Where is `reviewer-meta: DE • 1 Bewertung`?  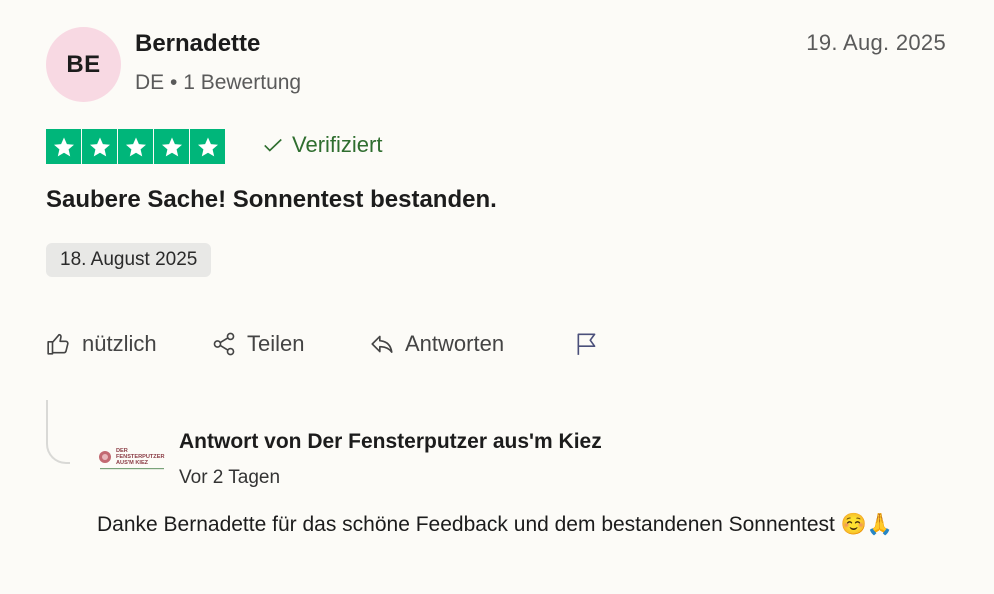
reviewer-meta: DE • 1 Bewertung is located at coordinates (218, 82).